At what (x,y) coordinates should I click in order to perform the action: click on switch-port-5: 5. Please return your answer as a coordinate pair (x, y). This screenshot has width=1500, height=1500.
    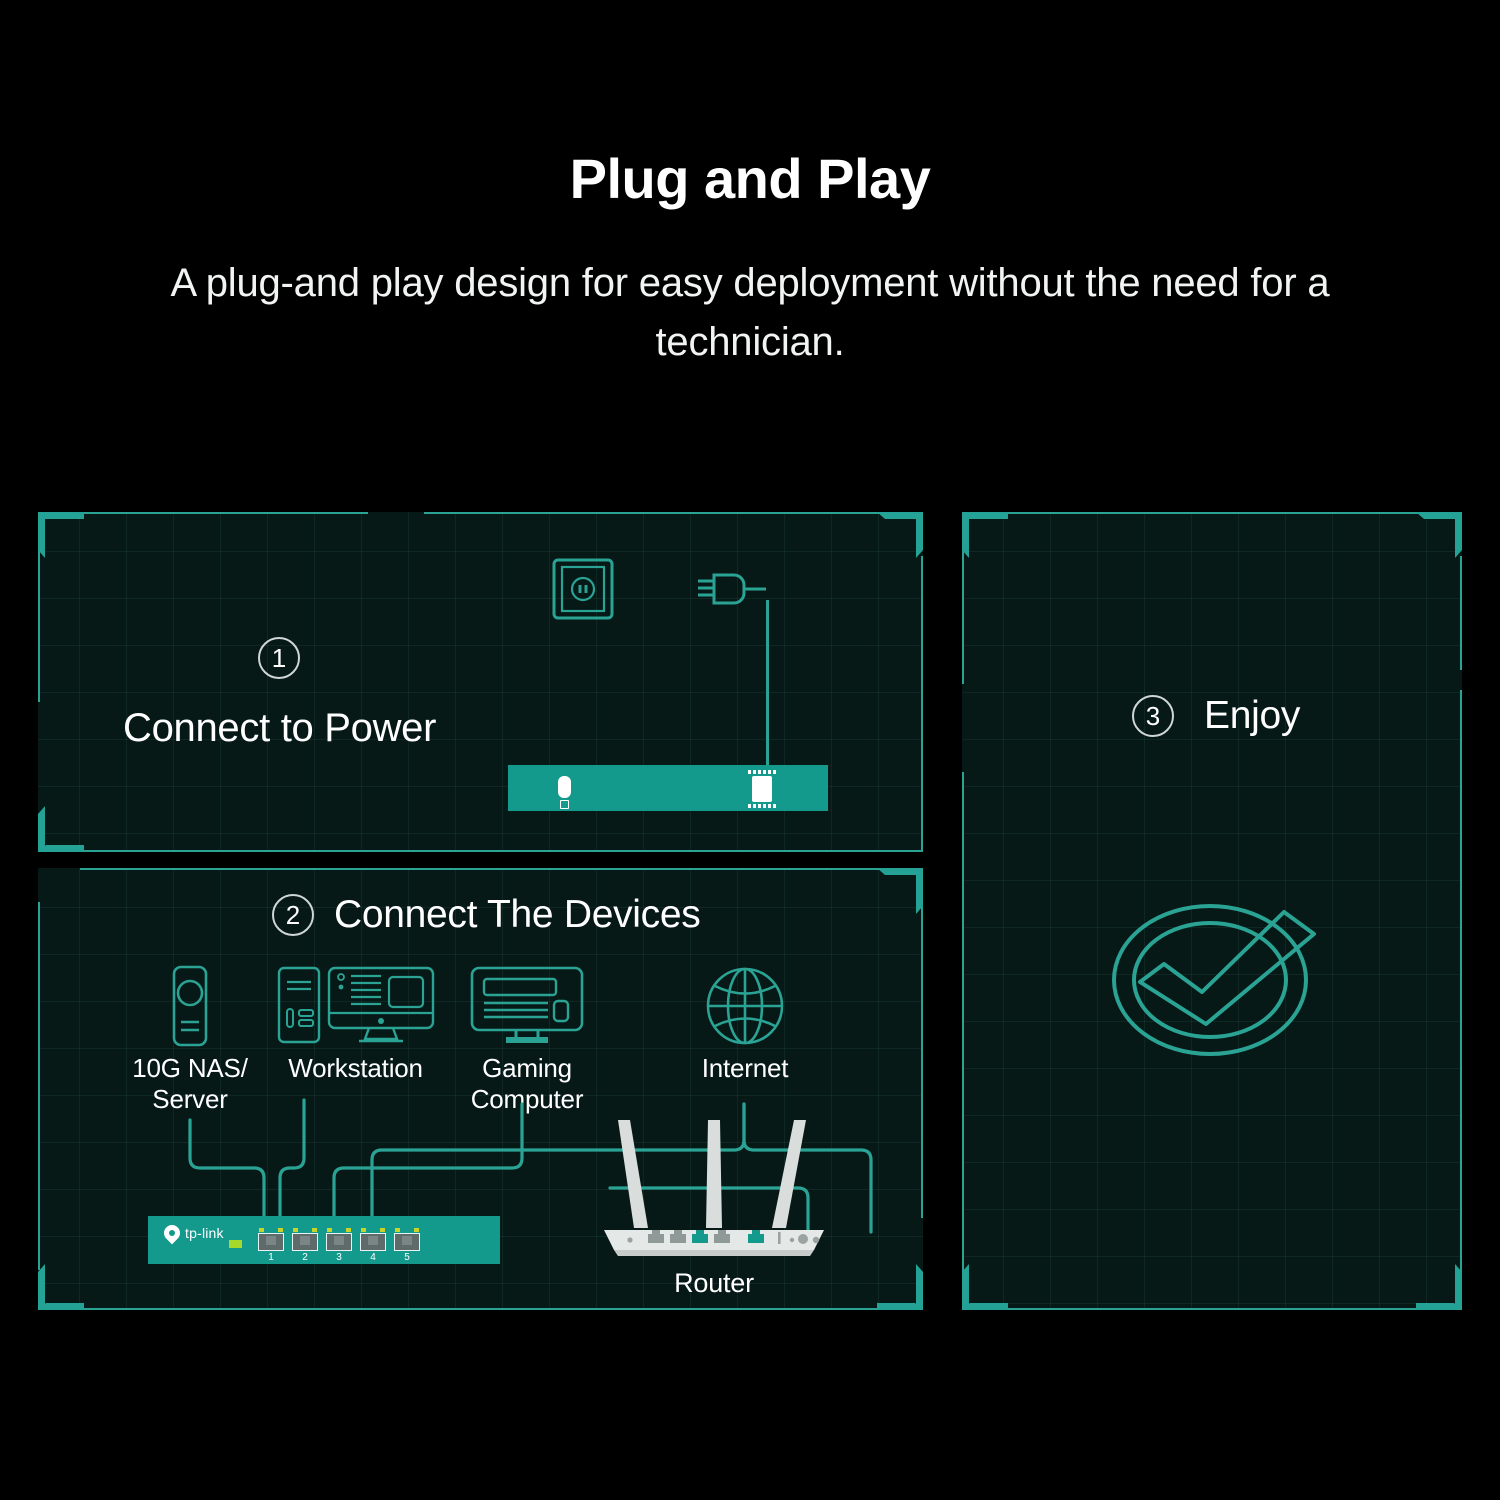
    Looking at the image, I should click on (407, 1245).